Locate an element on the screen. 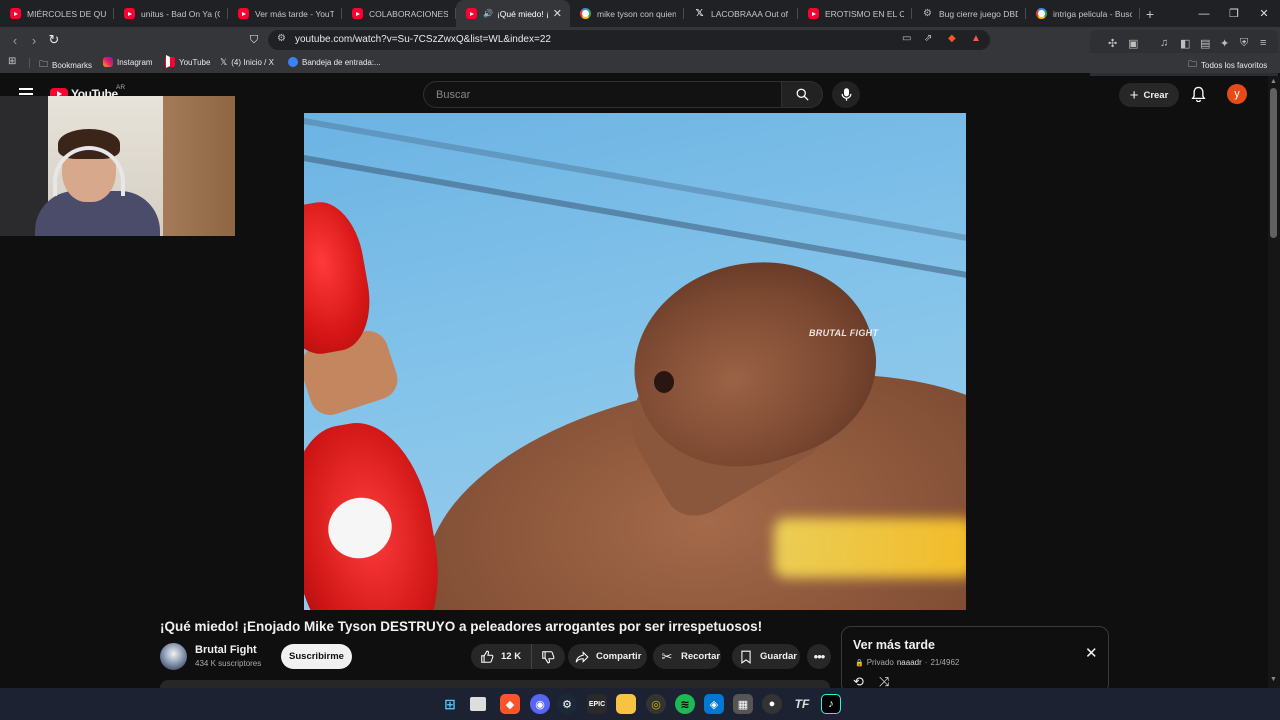  channel-name: Brutal Fight is located at coordinates (226, 650).